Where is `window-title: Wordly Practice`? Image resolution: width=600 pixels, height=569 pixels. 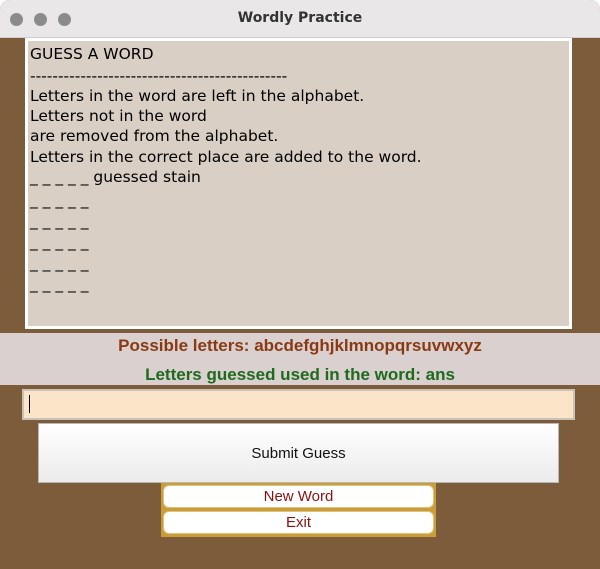
window-title: Wordly Practice is located at coordinates (300, 18).